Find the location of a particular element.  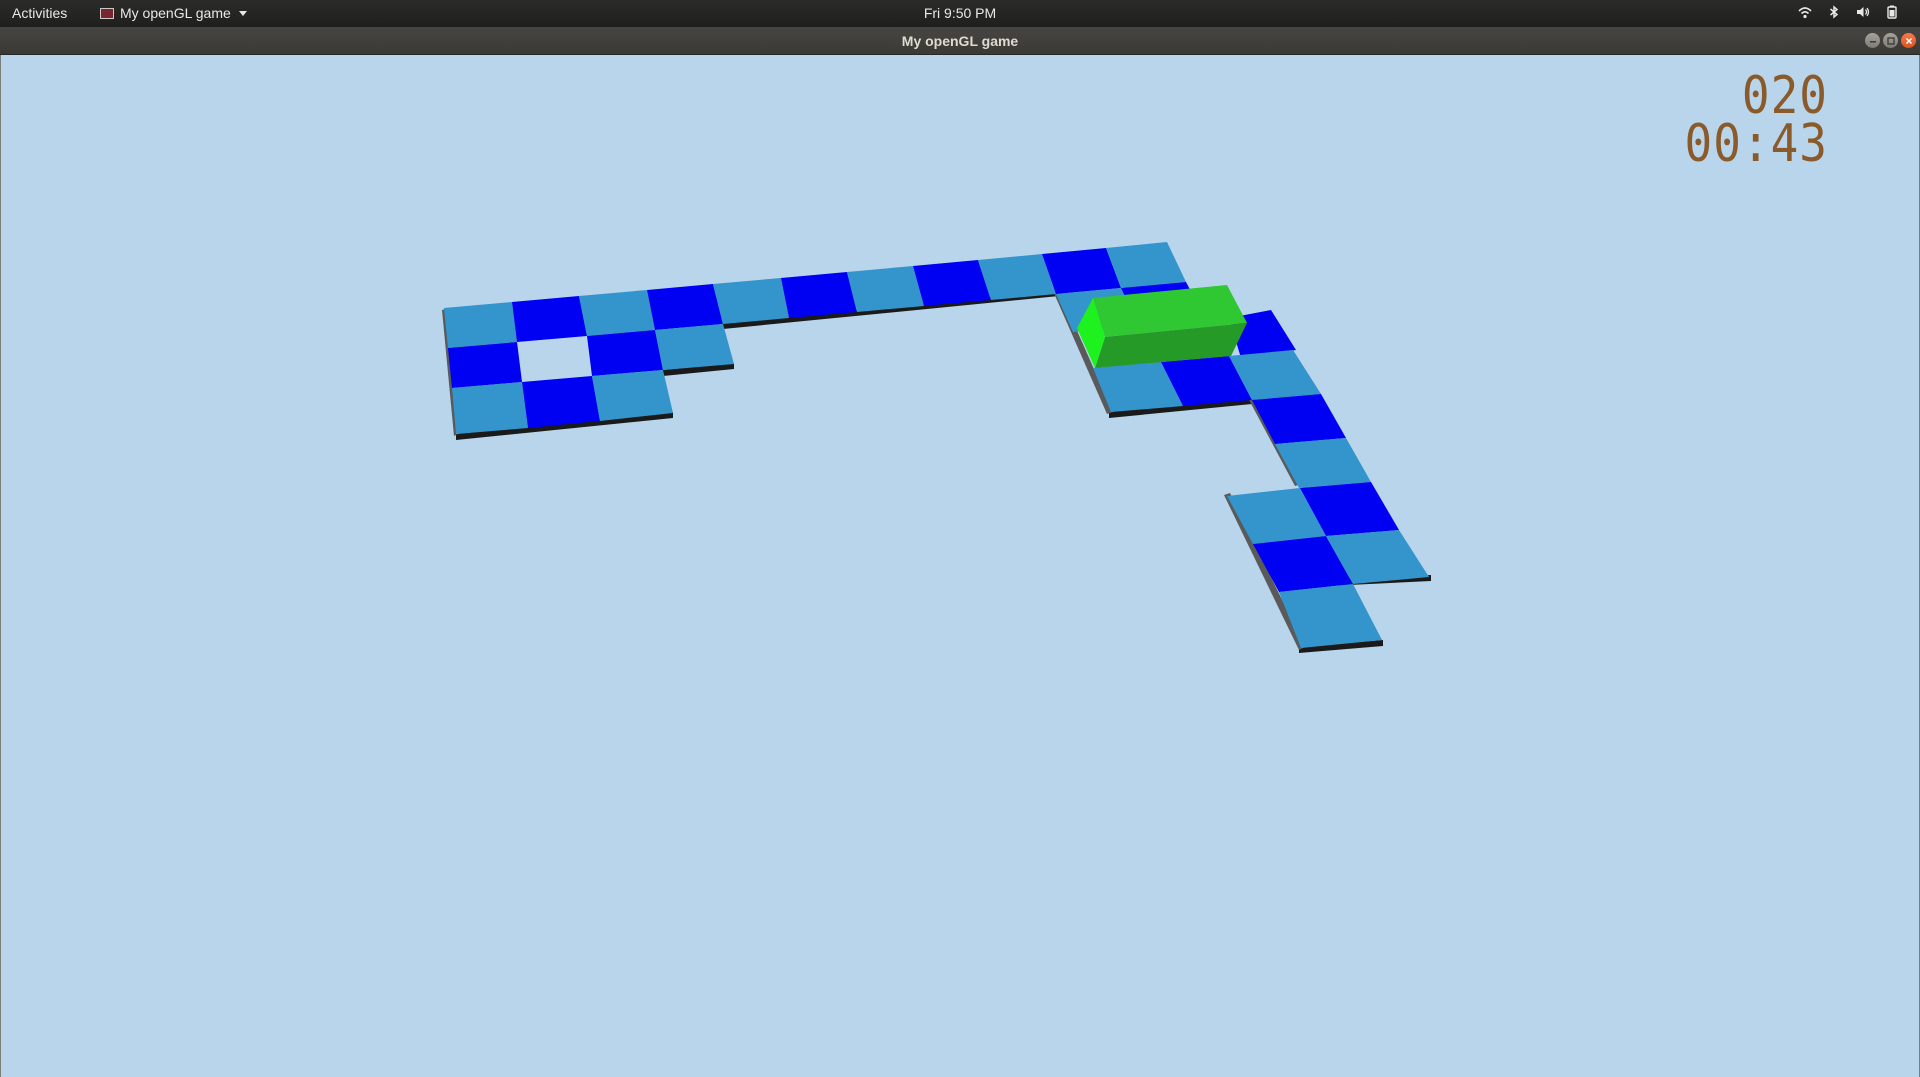

player-block is located at coordinates (1162, 326).